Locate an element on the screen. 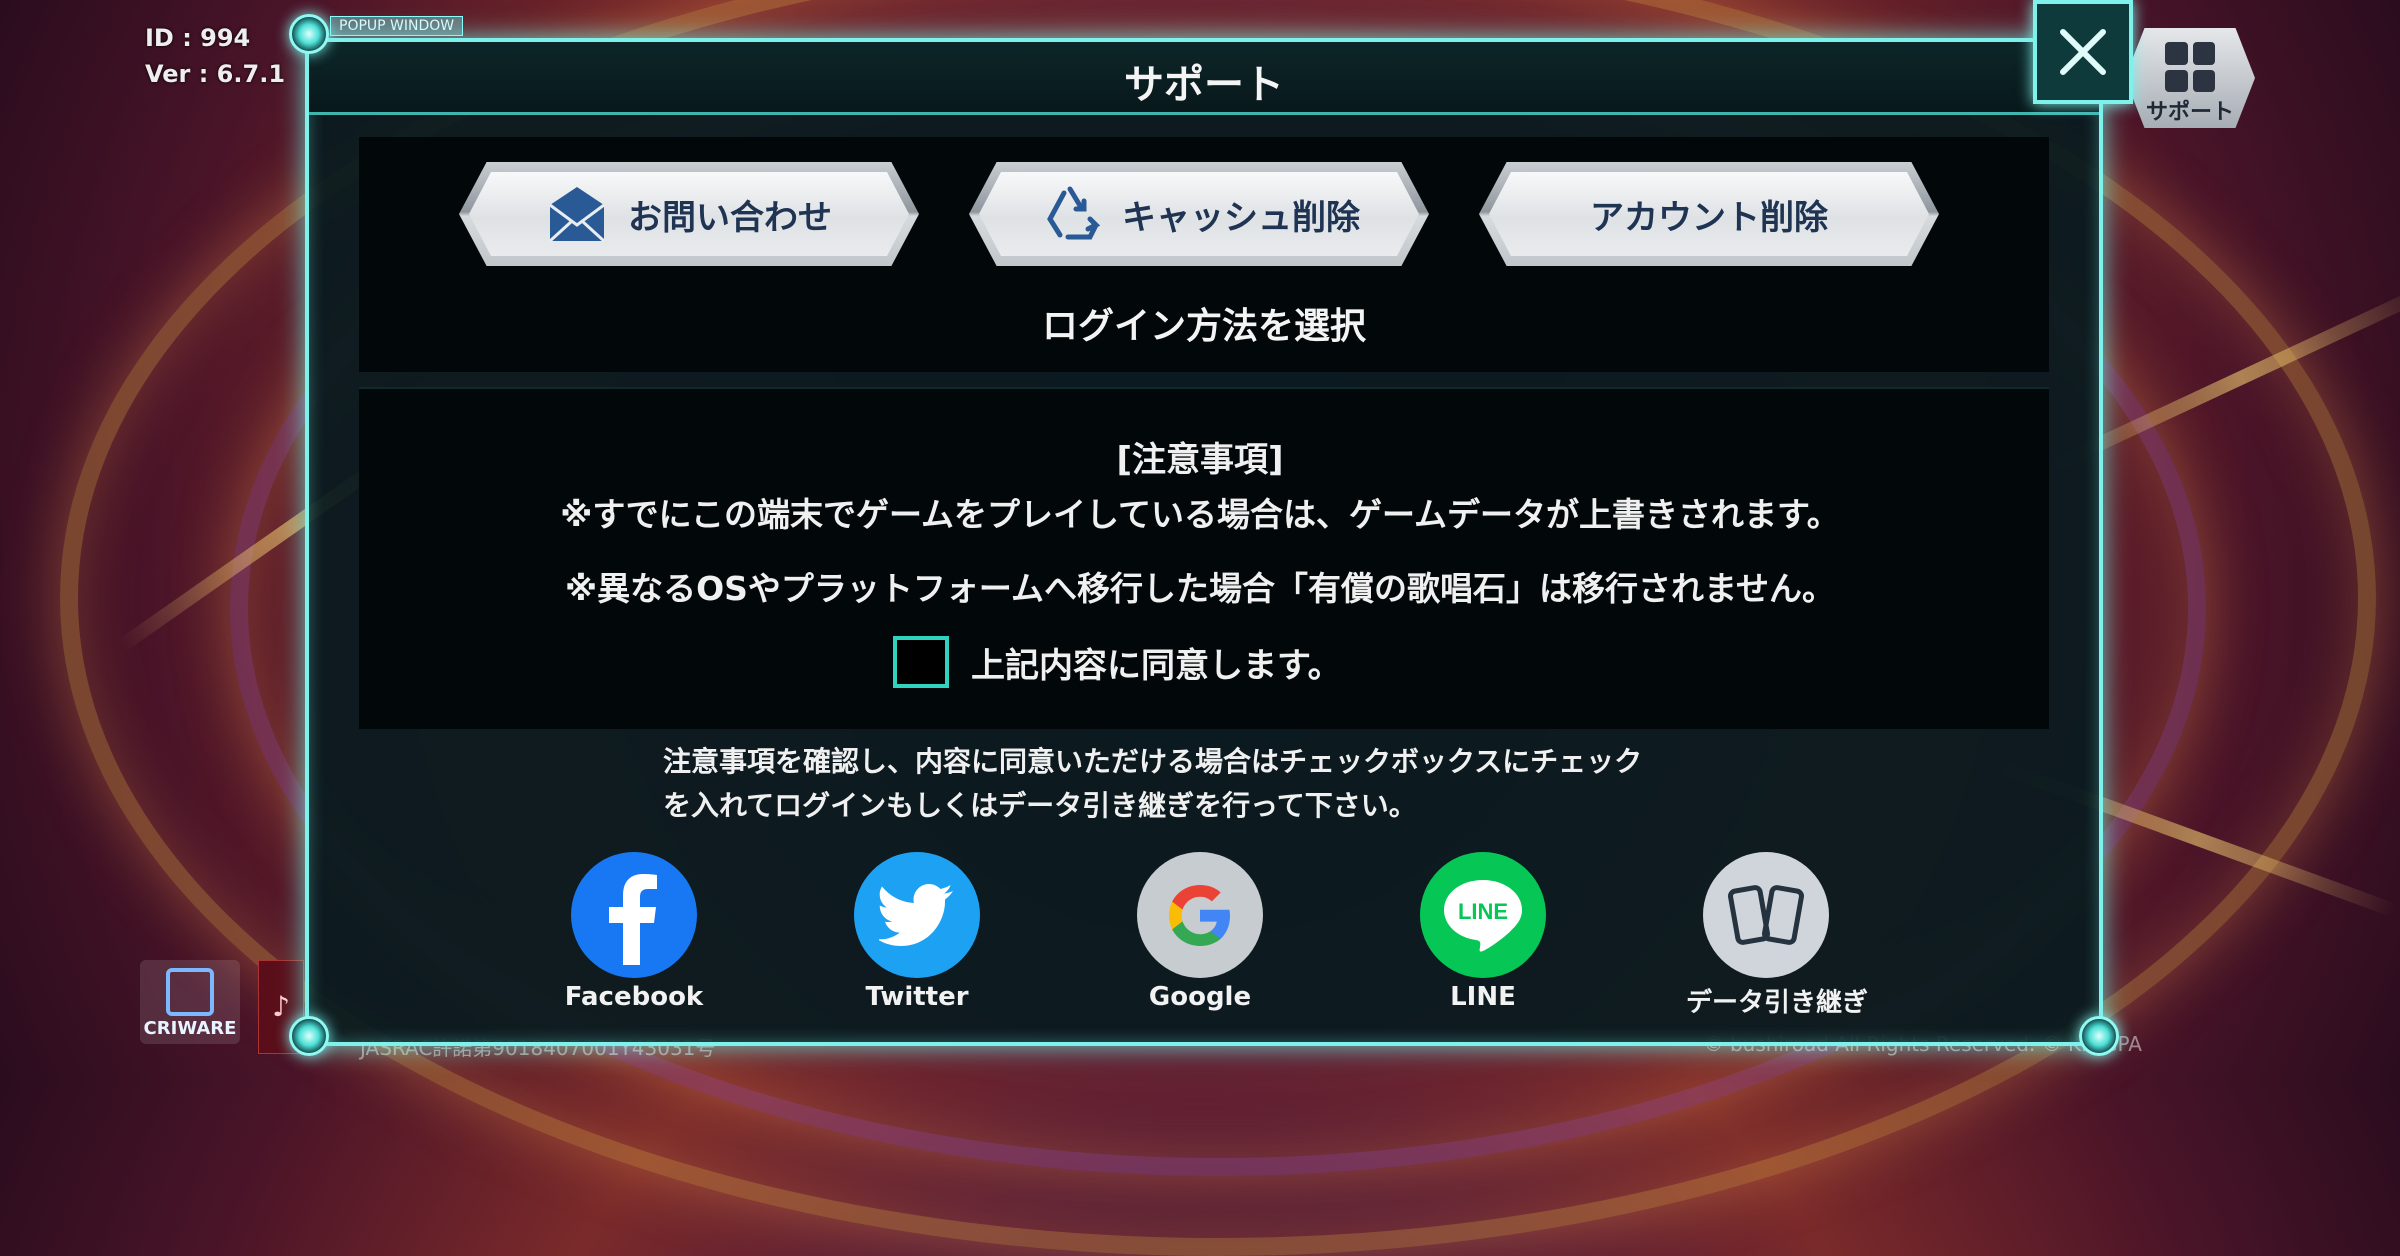  delete-account-button-label: アカウント削除 is located at coordinates (1709, 217).